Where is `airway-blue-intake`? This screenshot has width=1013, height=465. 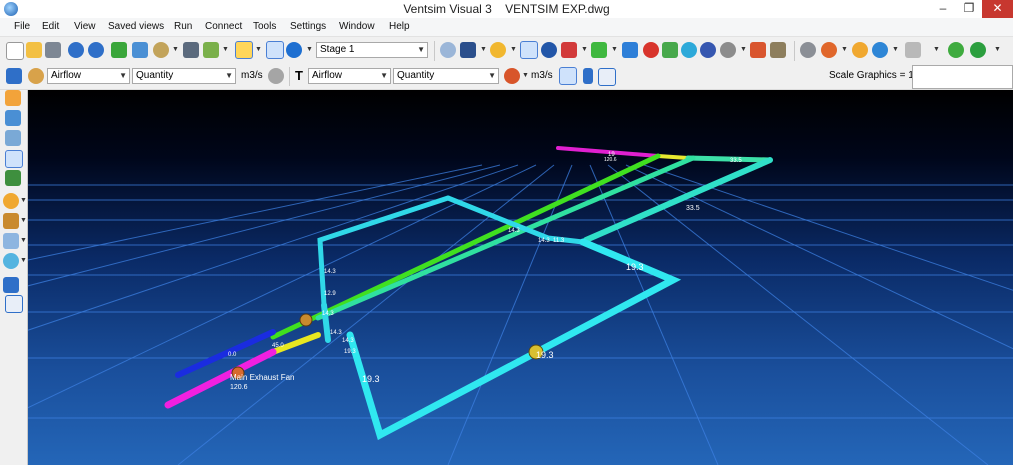
airway-blue-intake is located at coordinates (225, 353).